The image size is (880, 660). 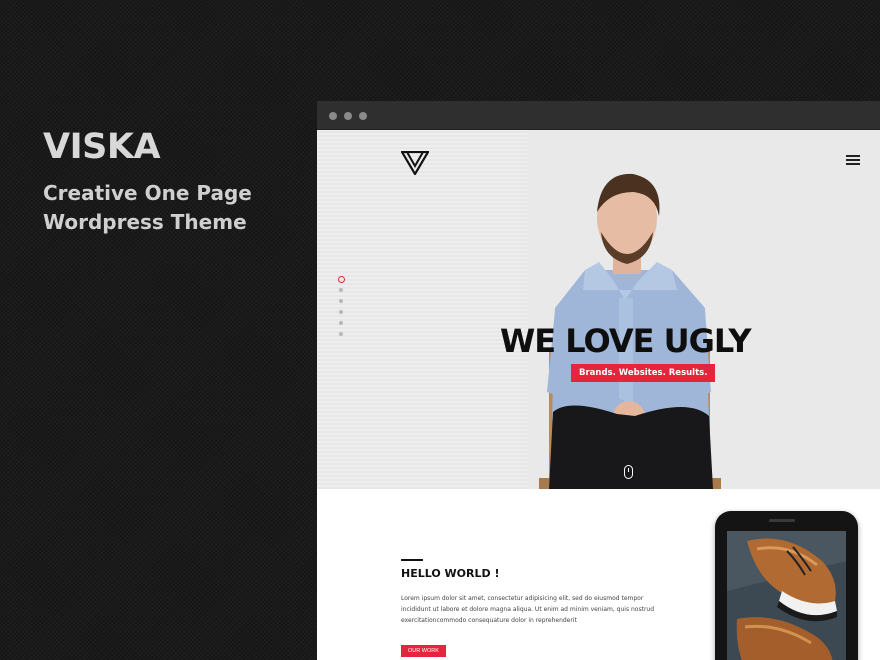 I want to click on viska-logo-icon, so click(x=415, y=163).